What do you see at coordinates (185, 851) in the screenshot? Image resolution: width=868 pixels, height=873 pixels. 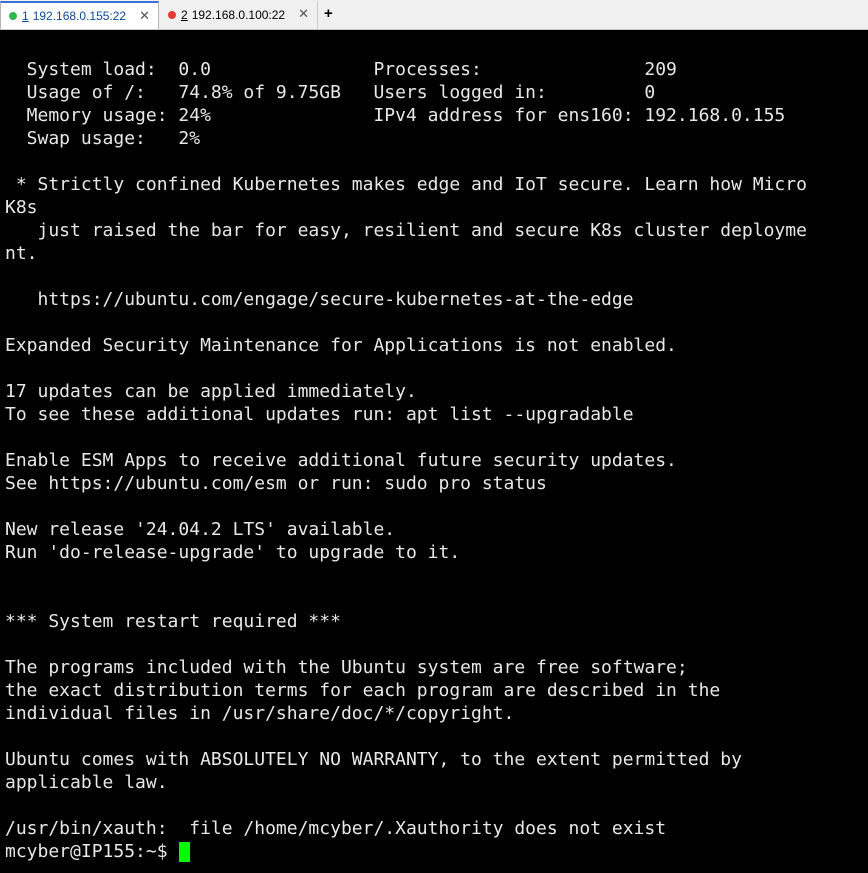 I see `text-cursor` at bounding box center [185, 851].